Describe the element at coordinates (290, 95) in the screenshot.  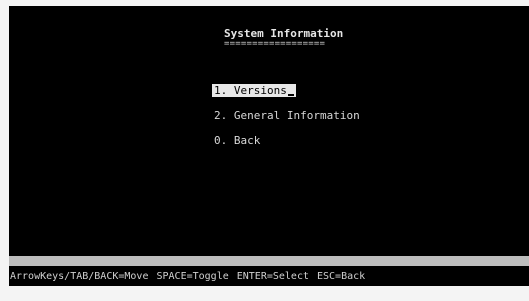
I see `text-cursor` at that location.